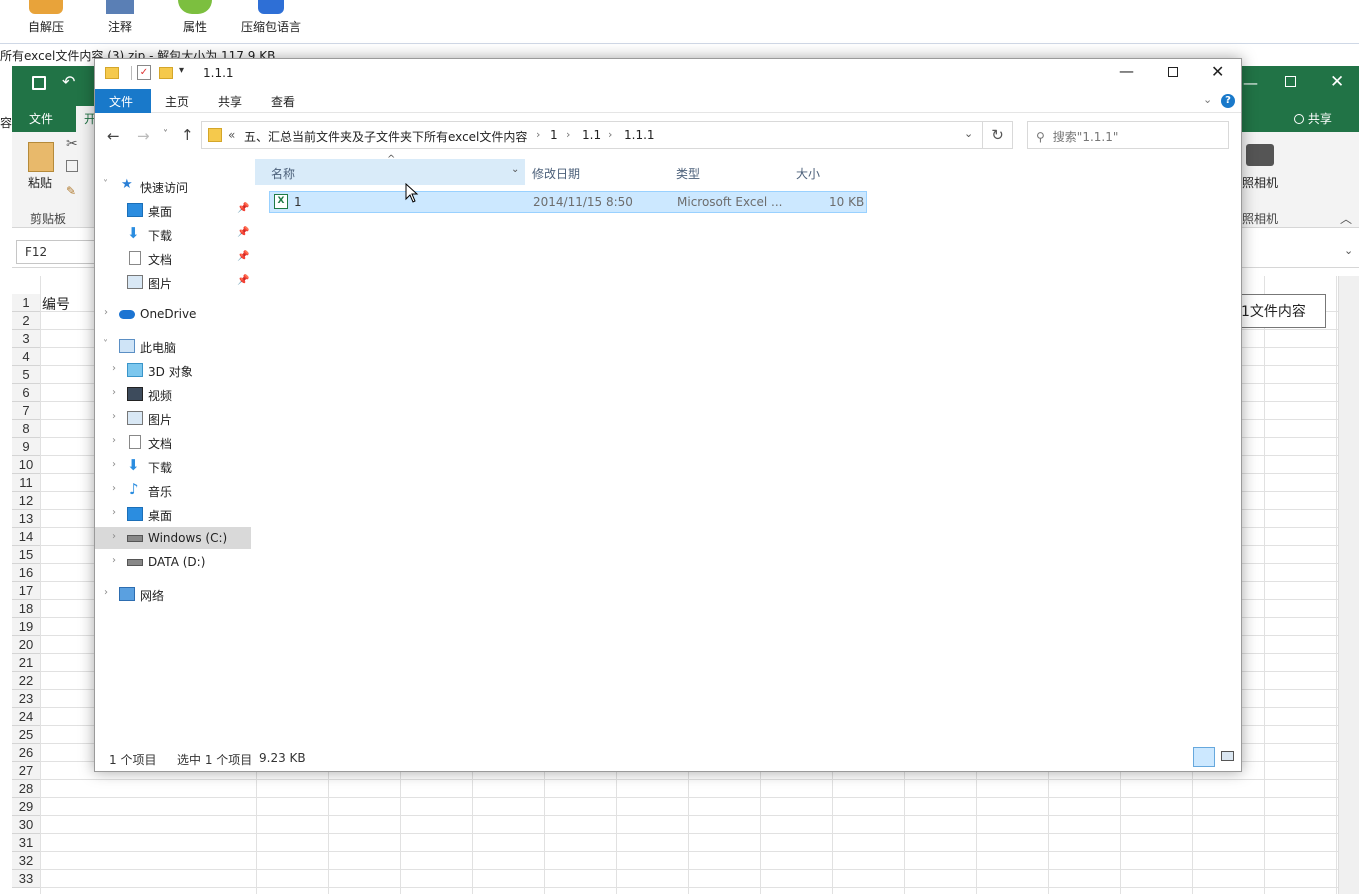 The height and width of the screenshot is (894, 1359). What do you see at coordinates (71, 191) in the screenshot?
I see `format-painter-icon: ✎` at bounding box center [71, 191].